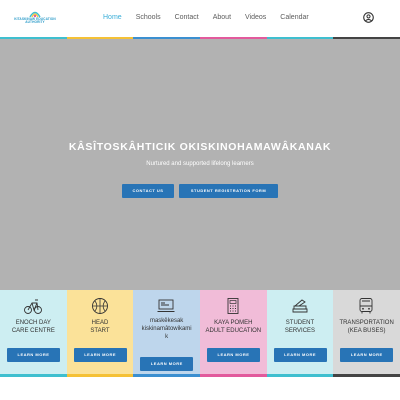 This screenshot has height=400, width=400. Describe the element at coordinates (166, 329) in the screenshot. I see `card-label: maskêkesak kiskinamâtowikami k` at that location.